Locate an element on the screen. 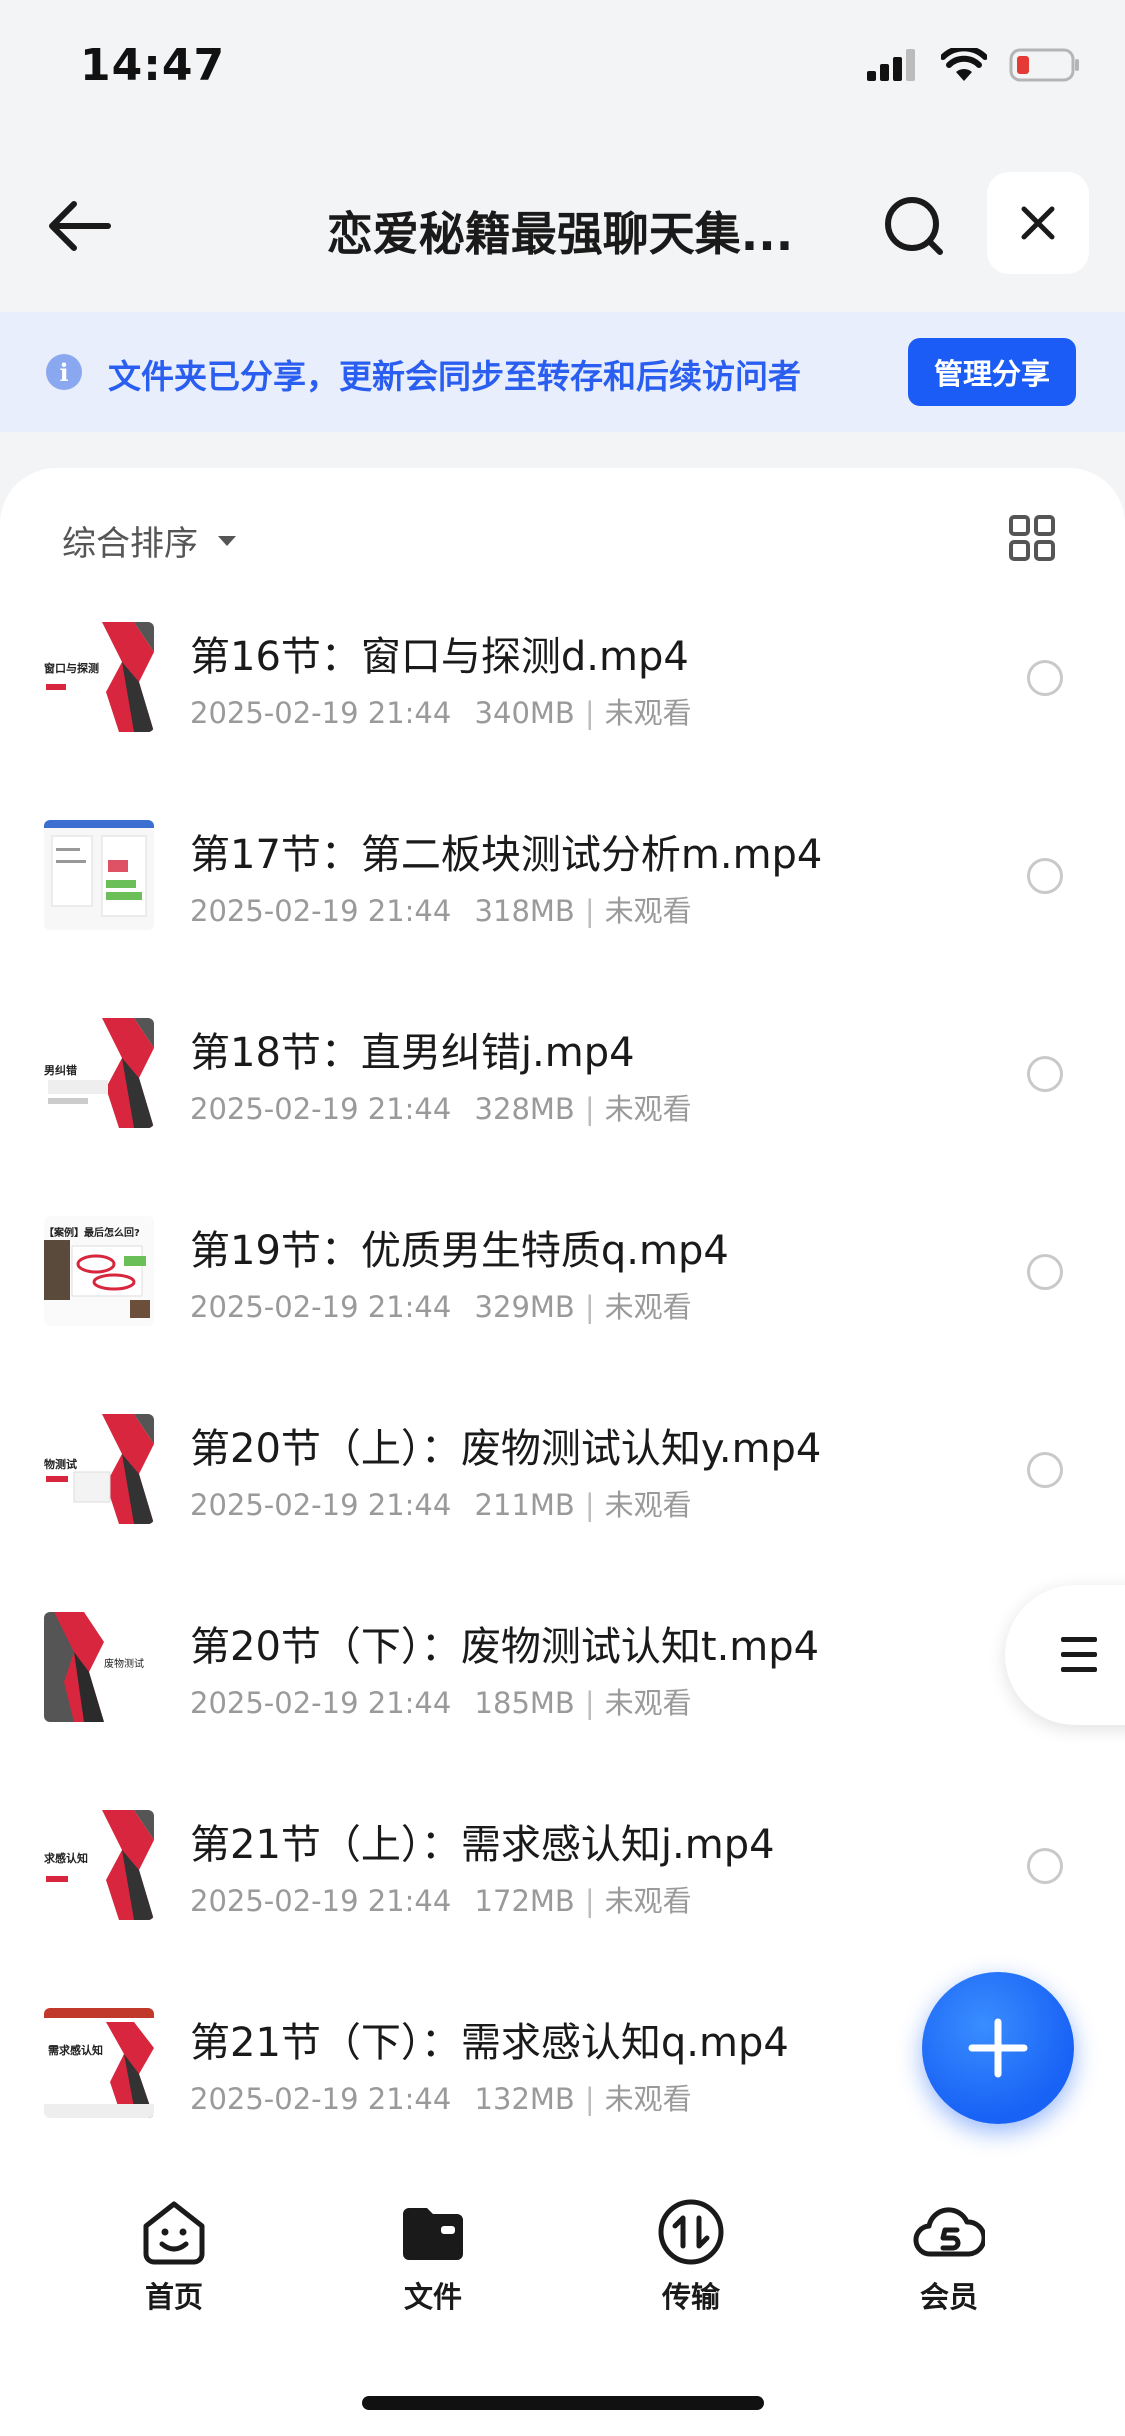  file-size: 328MB is located at coordinates (524, 1109).